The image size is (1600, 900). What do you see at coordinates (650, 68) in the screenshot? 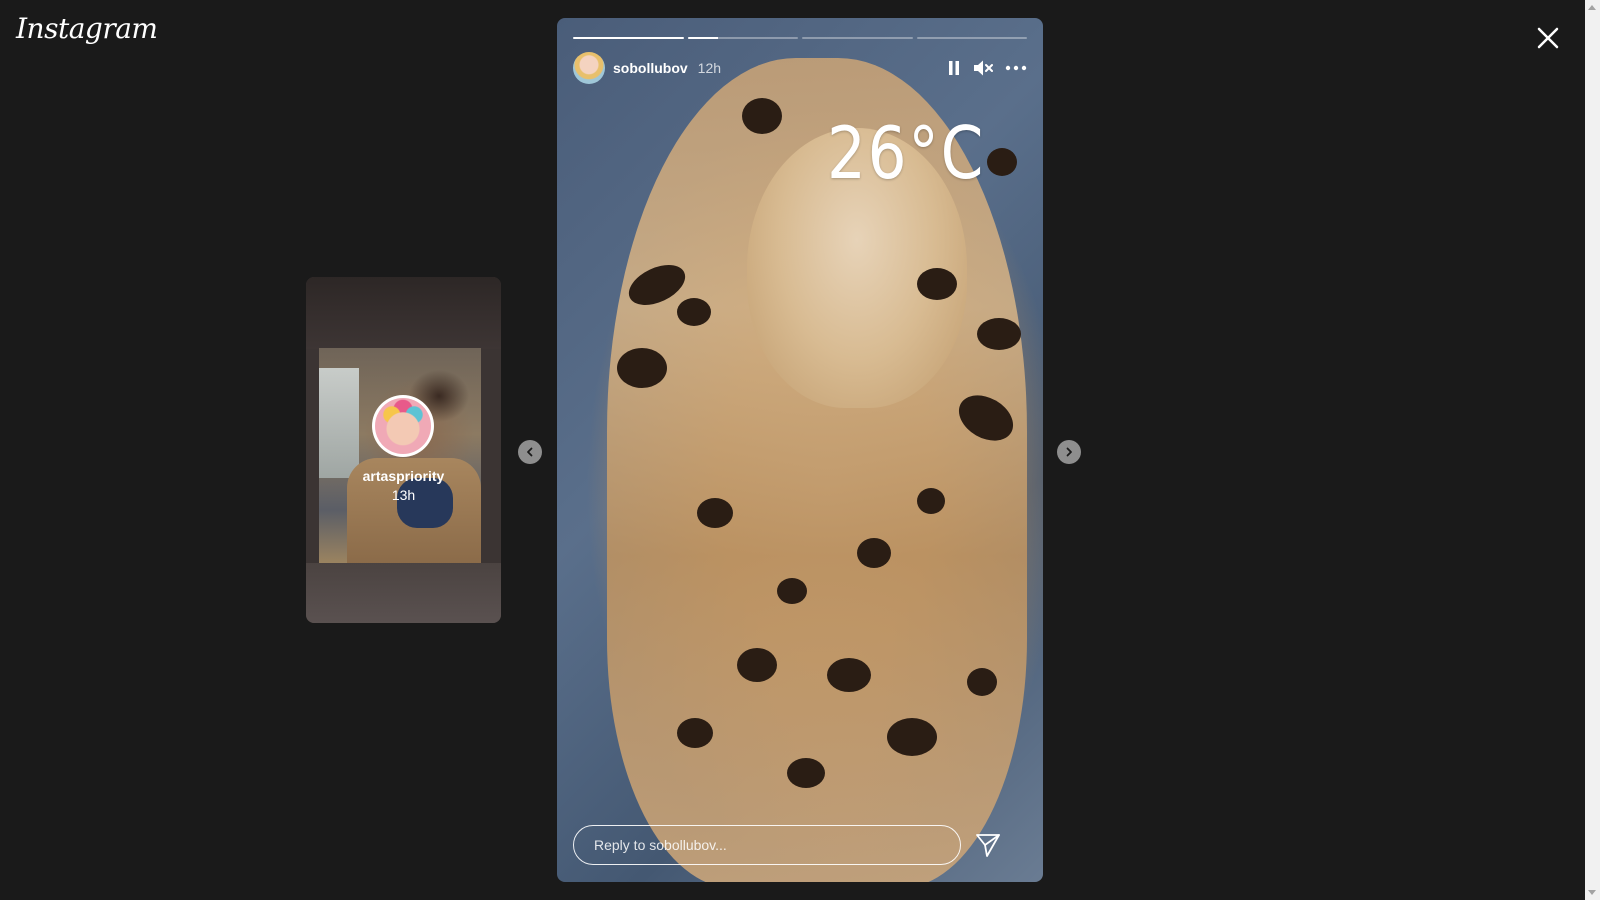
I see `story-username: sobollubov` at bounding box center [650, 68].